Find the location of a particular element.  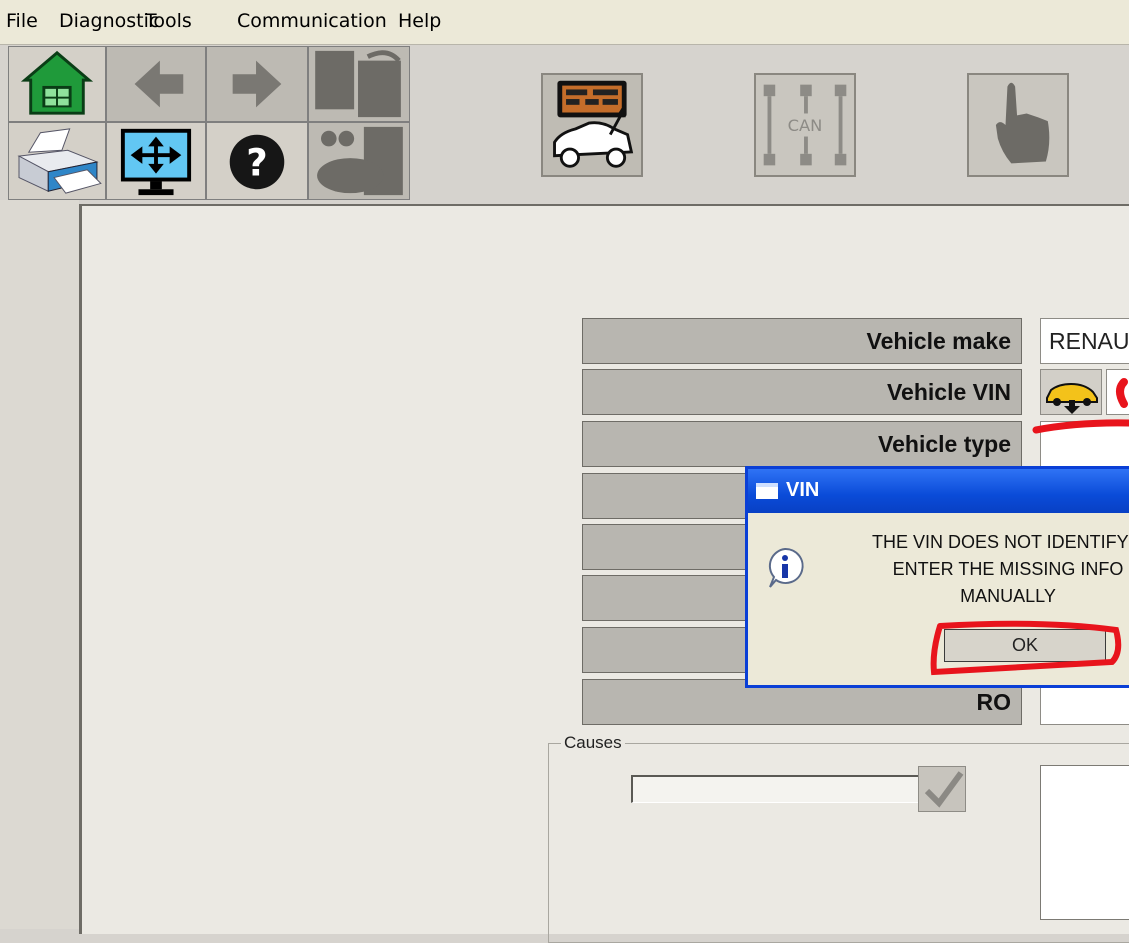

pages-icon is located at coordinates (358, 84).